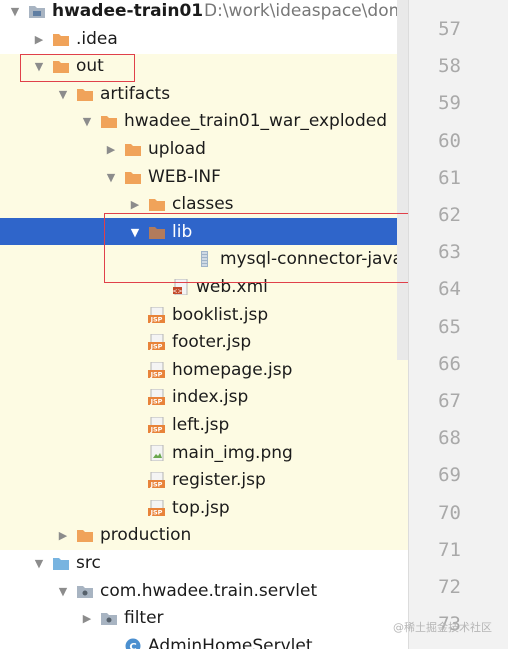  I want to click on line-number: 64, so click(449, 289).